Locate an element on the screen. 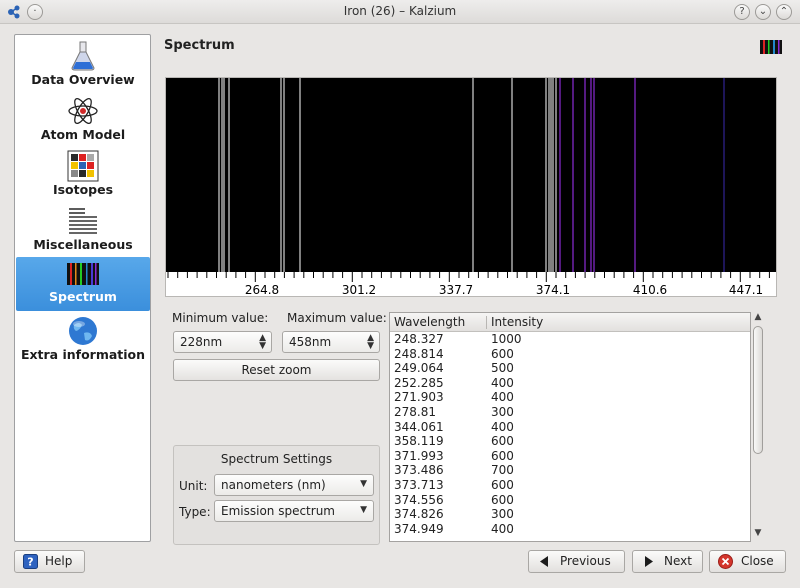  sidebar-item-data-overview: Data Overview is located at coordinates (83, 66).